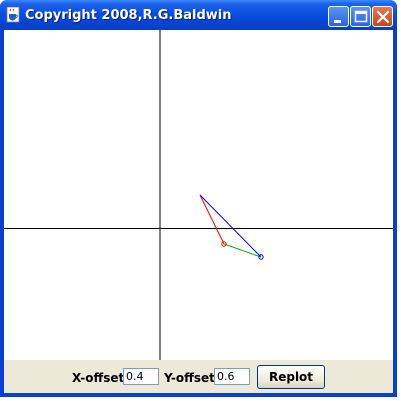 This screenshot has width=401, height=401. I want to click on red-vector, so click(212, 219).